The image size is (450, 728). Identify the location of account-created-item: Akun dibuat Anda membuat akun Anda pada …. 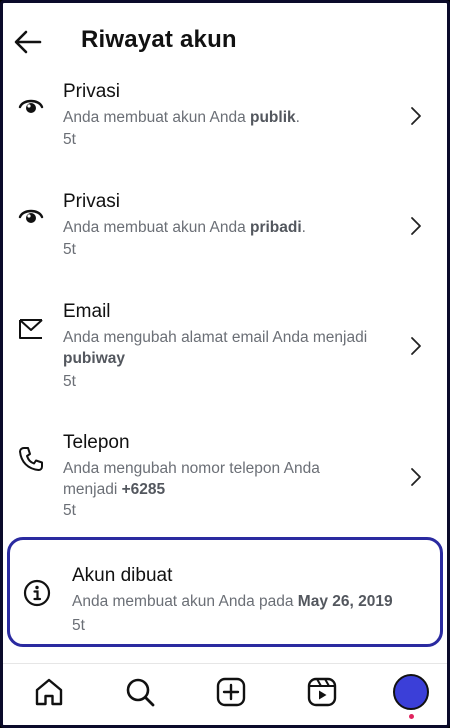
(225, 592).